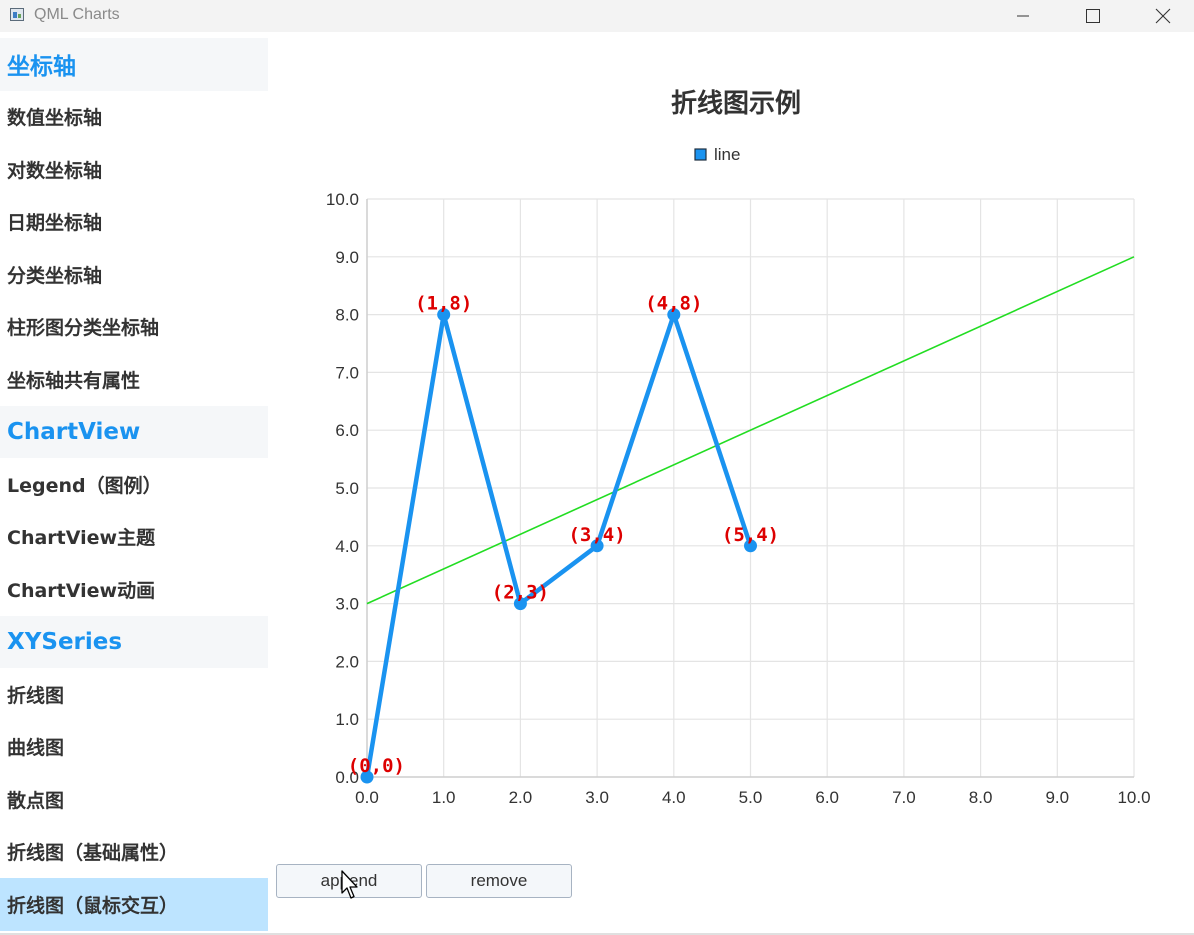 This screenshot has width=1194, height=935. I want to click on data-point-label: (4,8), so click(673, 304).